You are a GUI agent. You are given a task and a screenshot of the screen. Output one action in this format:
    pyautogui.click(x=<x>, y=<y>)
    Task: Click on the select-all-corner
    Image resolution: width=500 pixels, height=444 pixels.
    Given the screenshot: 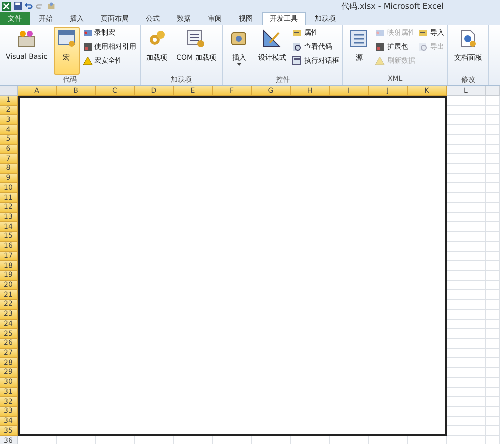 What is the action you would take?
    pyautogui.click(x=9, y=91)
    